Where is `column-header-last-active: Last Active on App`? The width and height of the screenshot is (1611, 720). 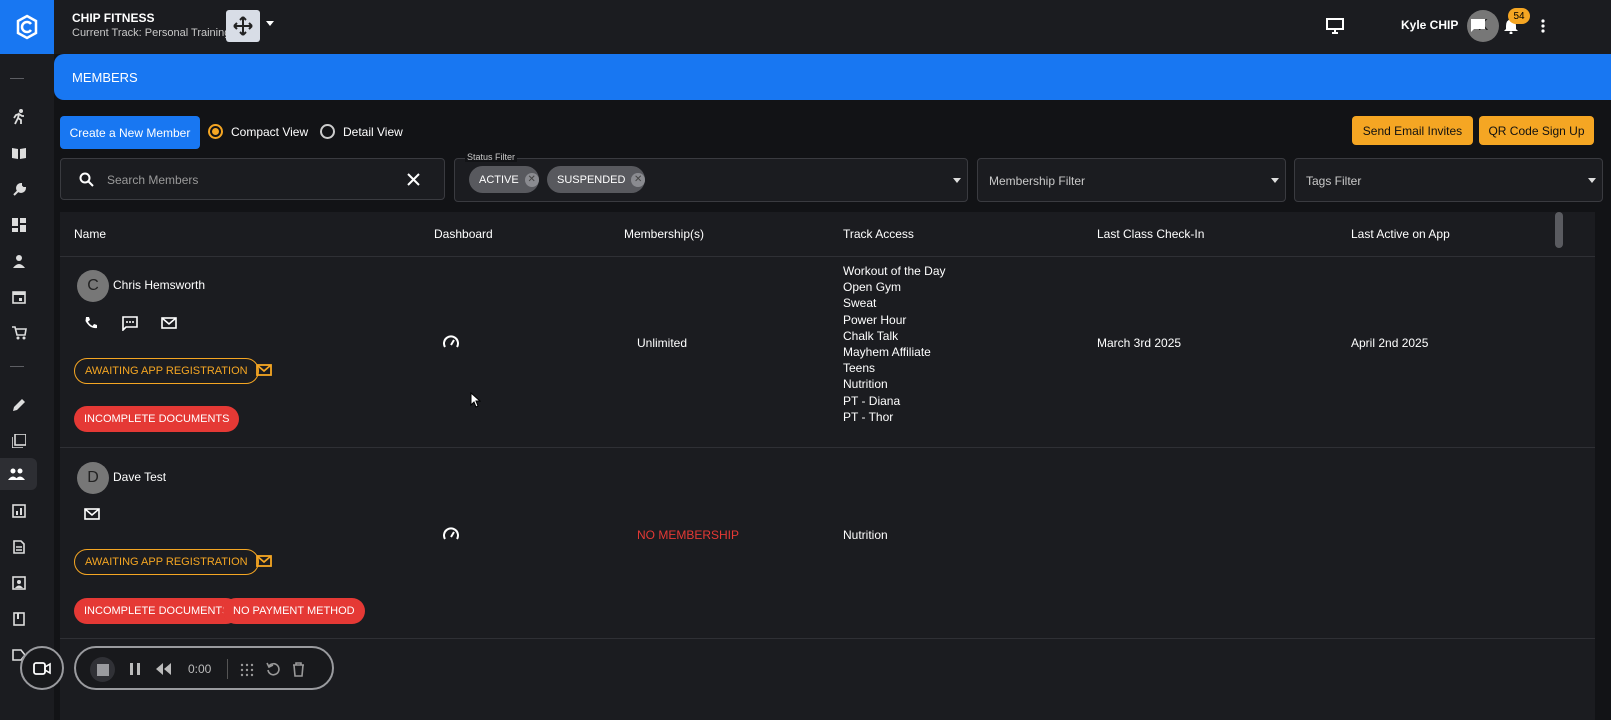 column-header-last-active: Last Active on App is located at coordinates (1400, 234).